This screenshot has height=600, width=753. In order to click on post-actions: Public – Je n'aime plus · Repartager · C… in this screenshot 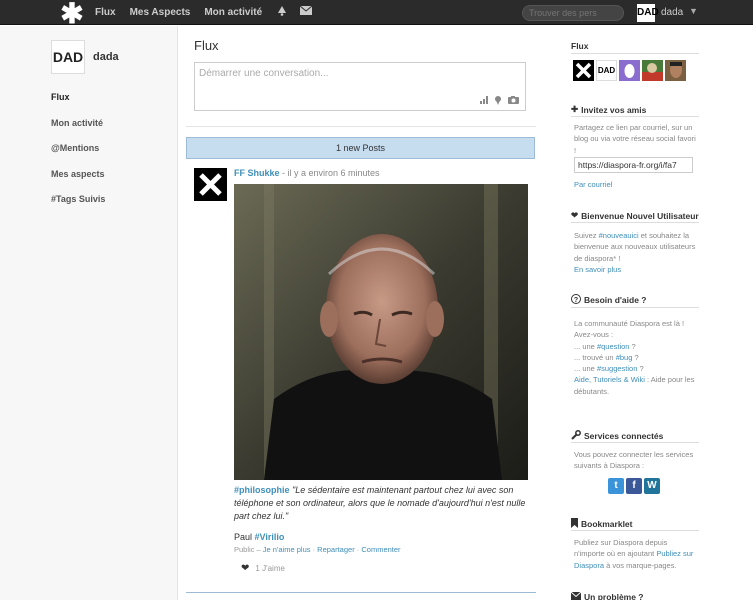, I will do `click(317, 549)`.